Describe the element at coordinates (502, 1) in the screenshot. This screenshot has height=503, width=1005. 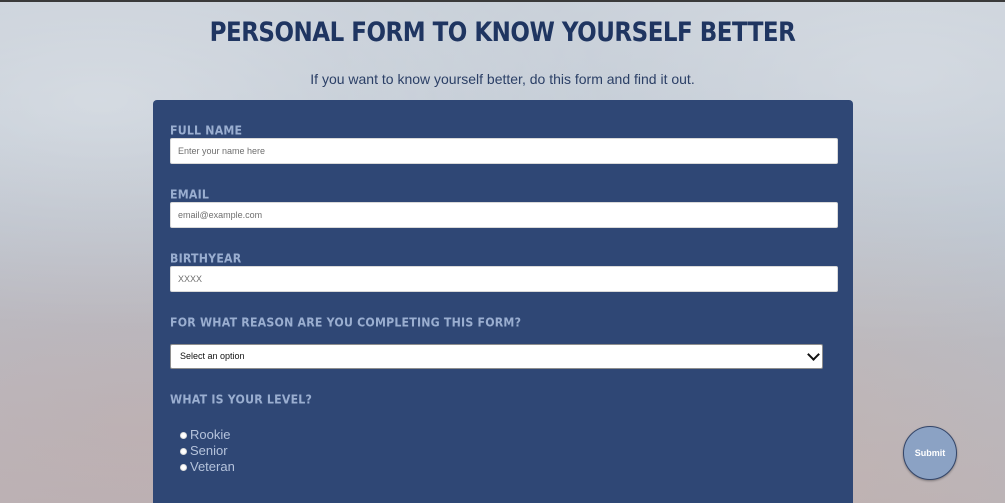
I see `top-border` at that location.